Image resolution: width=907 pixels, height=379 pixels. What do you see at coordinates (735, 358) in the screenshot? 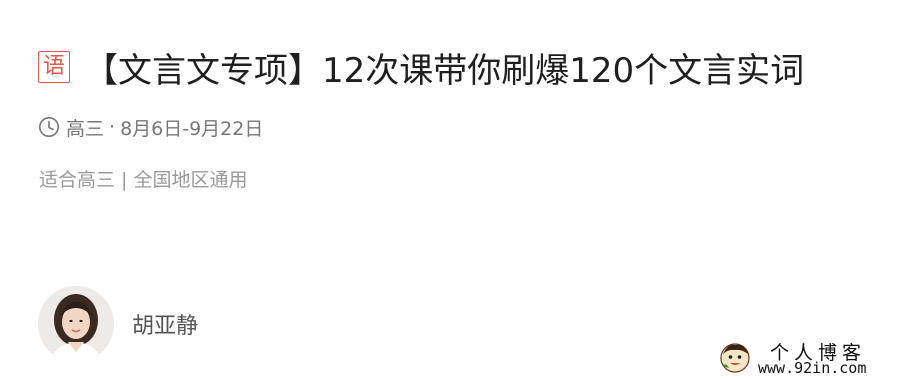
I see `mascot-logo-icon` at bounding box center [735, 358].